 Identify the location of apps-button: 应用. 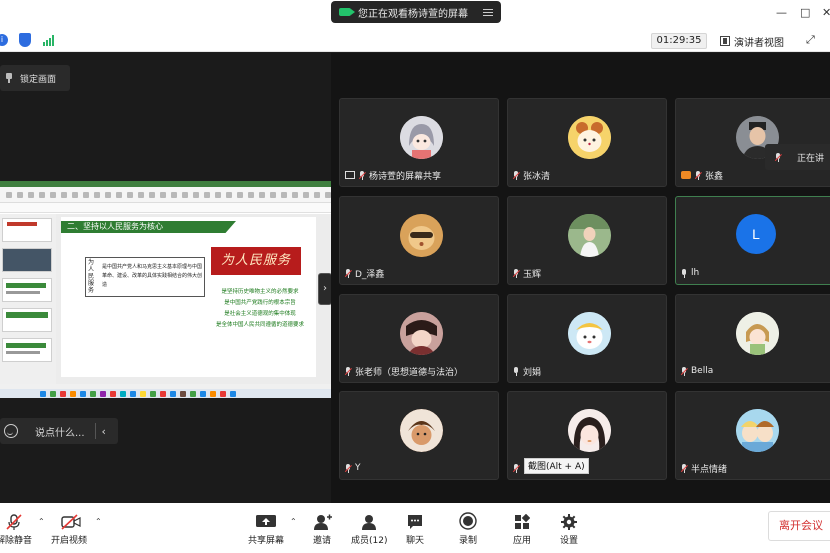
(522, 529).